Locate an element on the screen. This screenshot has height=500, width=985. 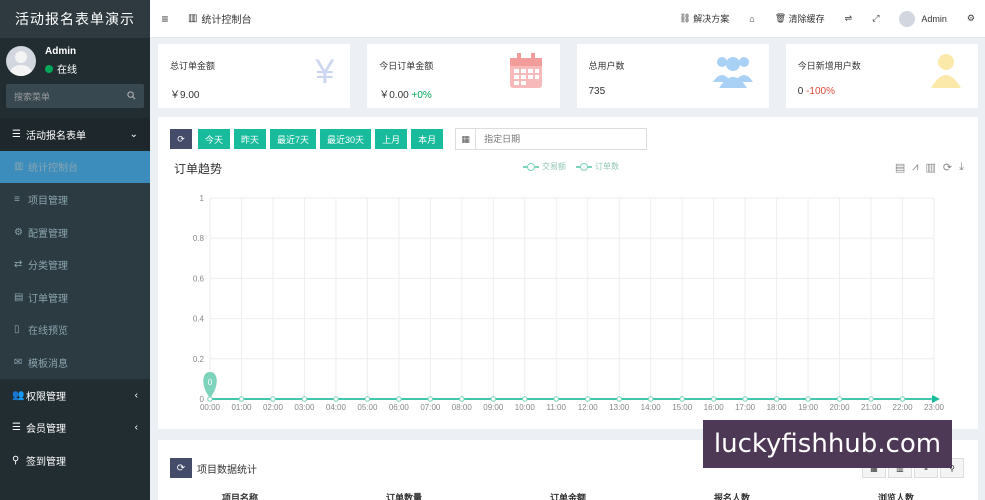
y-tick-label: 1 is located at coordinates (202, 198).